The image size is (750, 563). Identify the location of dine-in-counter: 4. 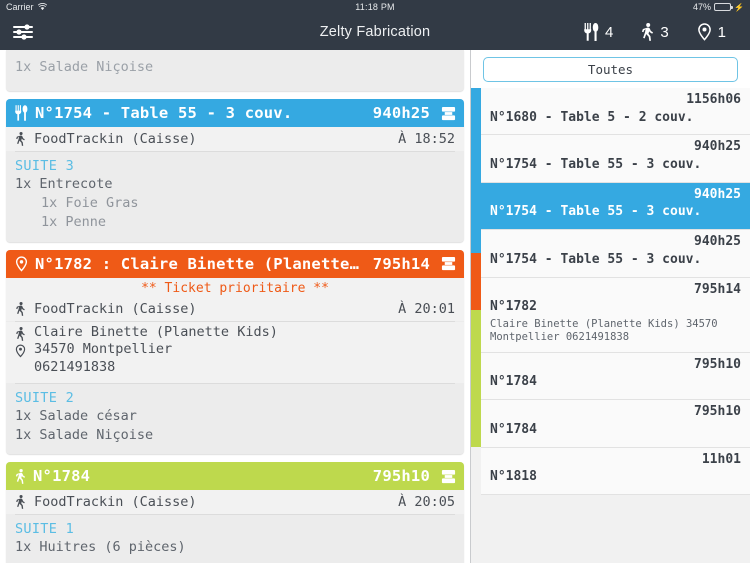
(598, 32).